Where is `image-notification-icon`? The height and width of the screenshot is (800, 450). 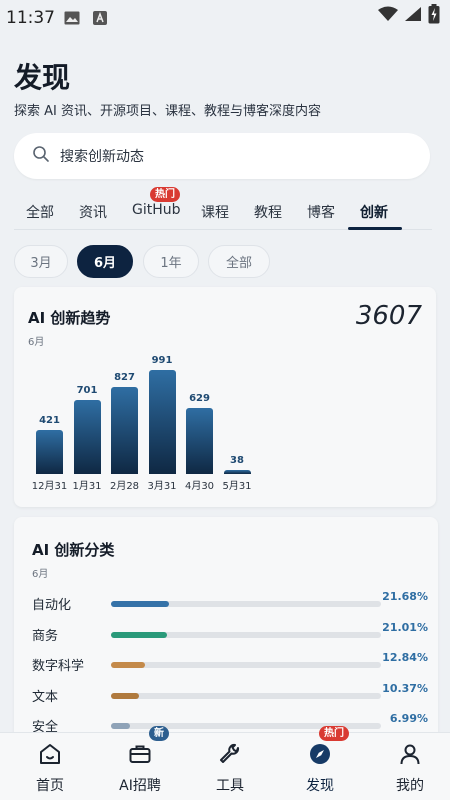
image-notification-icon is located at coordinates (72, 18).